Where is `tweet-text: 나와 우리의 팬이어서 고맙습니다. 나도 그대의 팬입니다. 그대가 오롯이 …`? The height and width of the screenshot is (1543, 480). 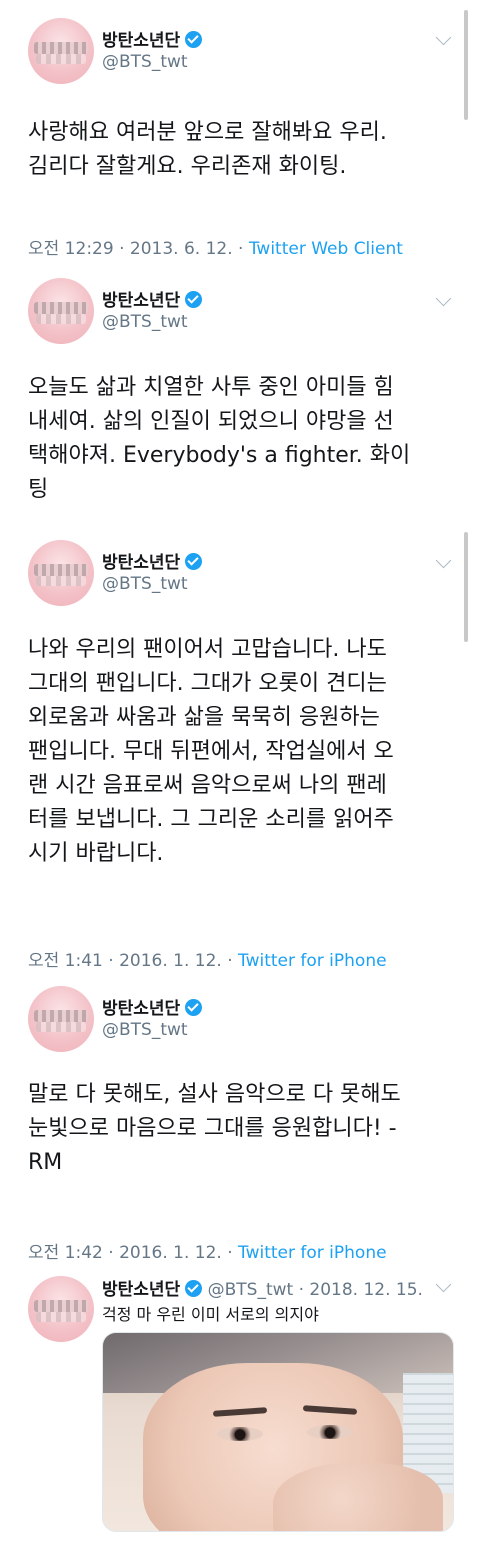
tweet-text: 나와 우리의 팬이어서 고맙습니다. 나도 그대의 팬입니다. 그대가 오롯이 … is located at coordinates (211, 751).